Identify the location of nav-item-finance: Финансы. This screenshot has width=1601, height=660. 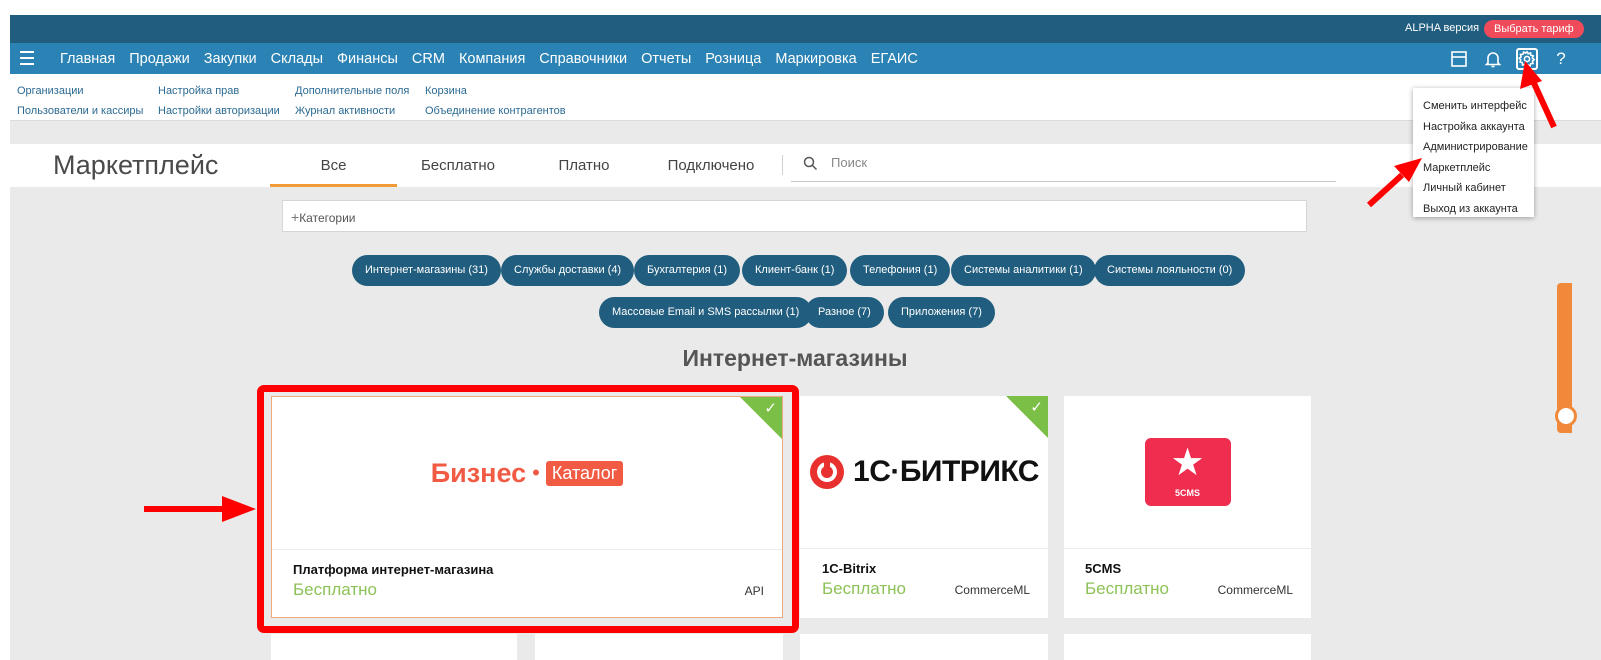
(367, 59).